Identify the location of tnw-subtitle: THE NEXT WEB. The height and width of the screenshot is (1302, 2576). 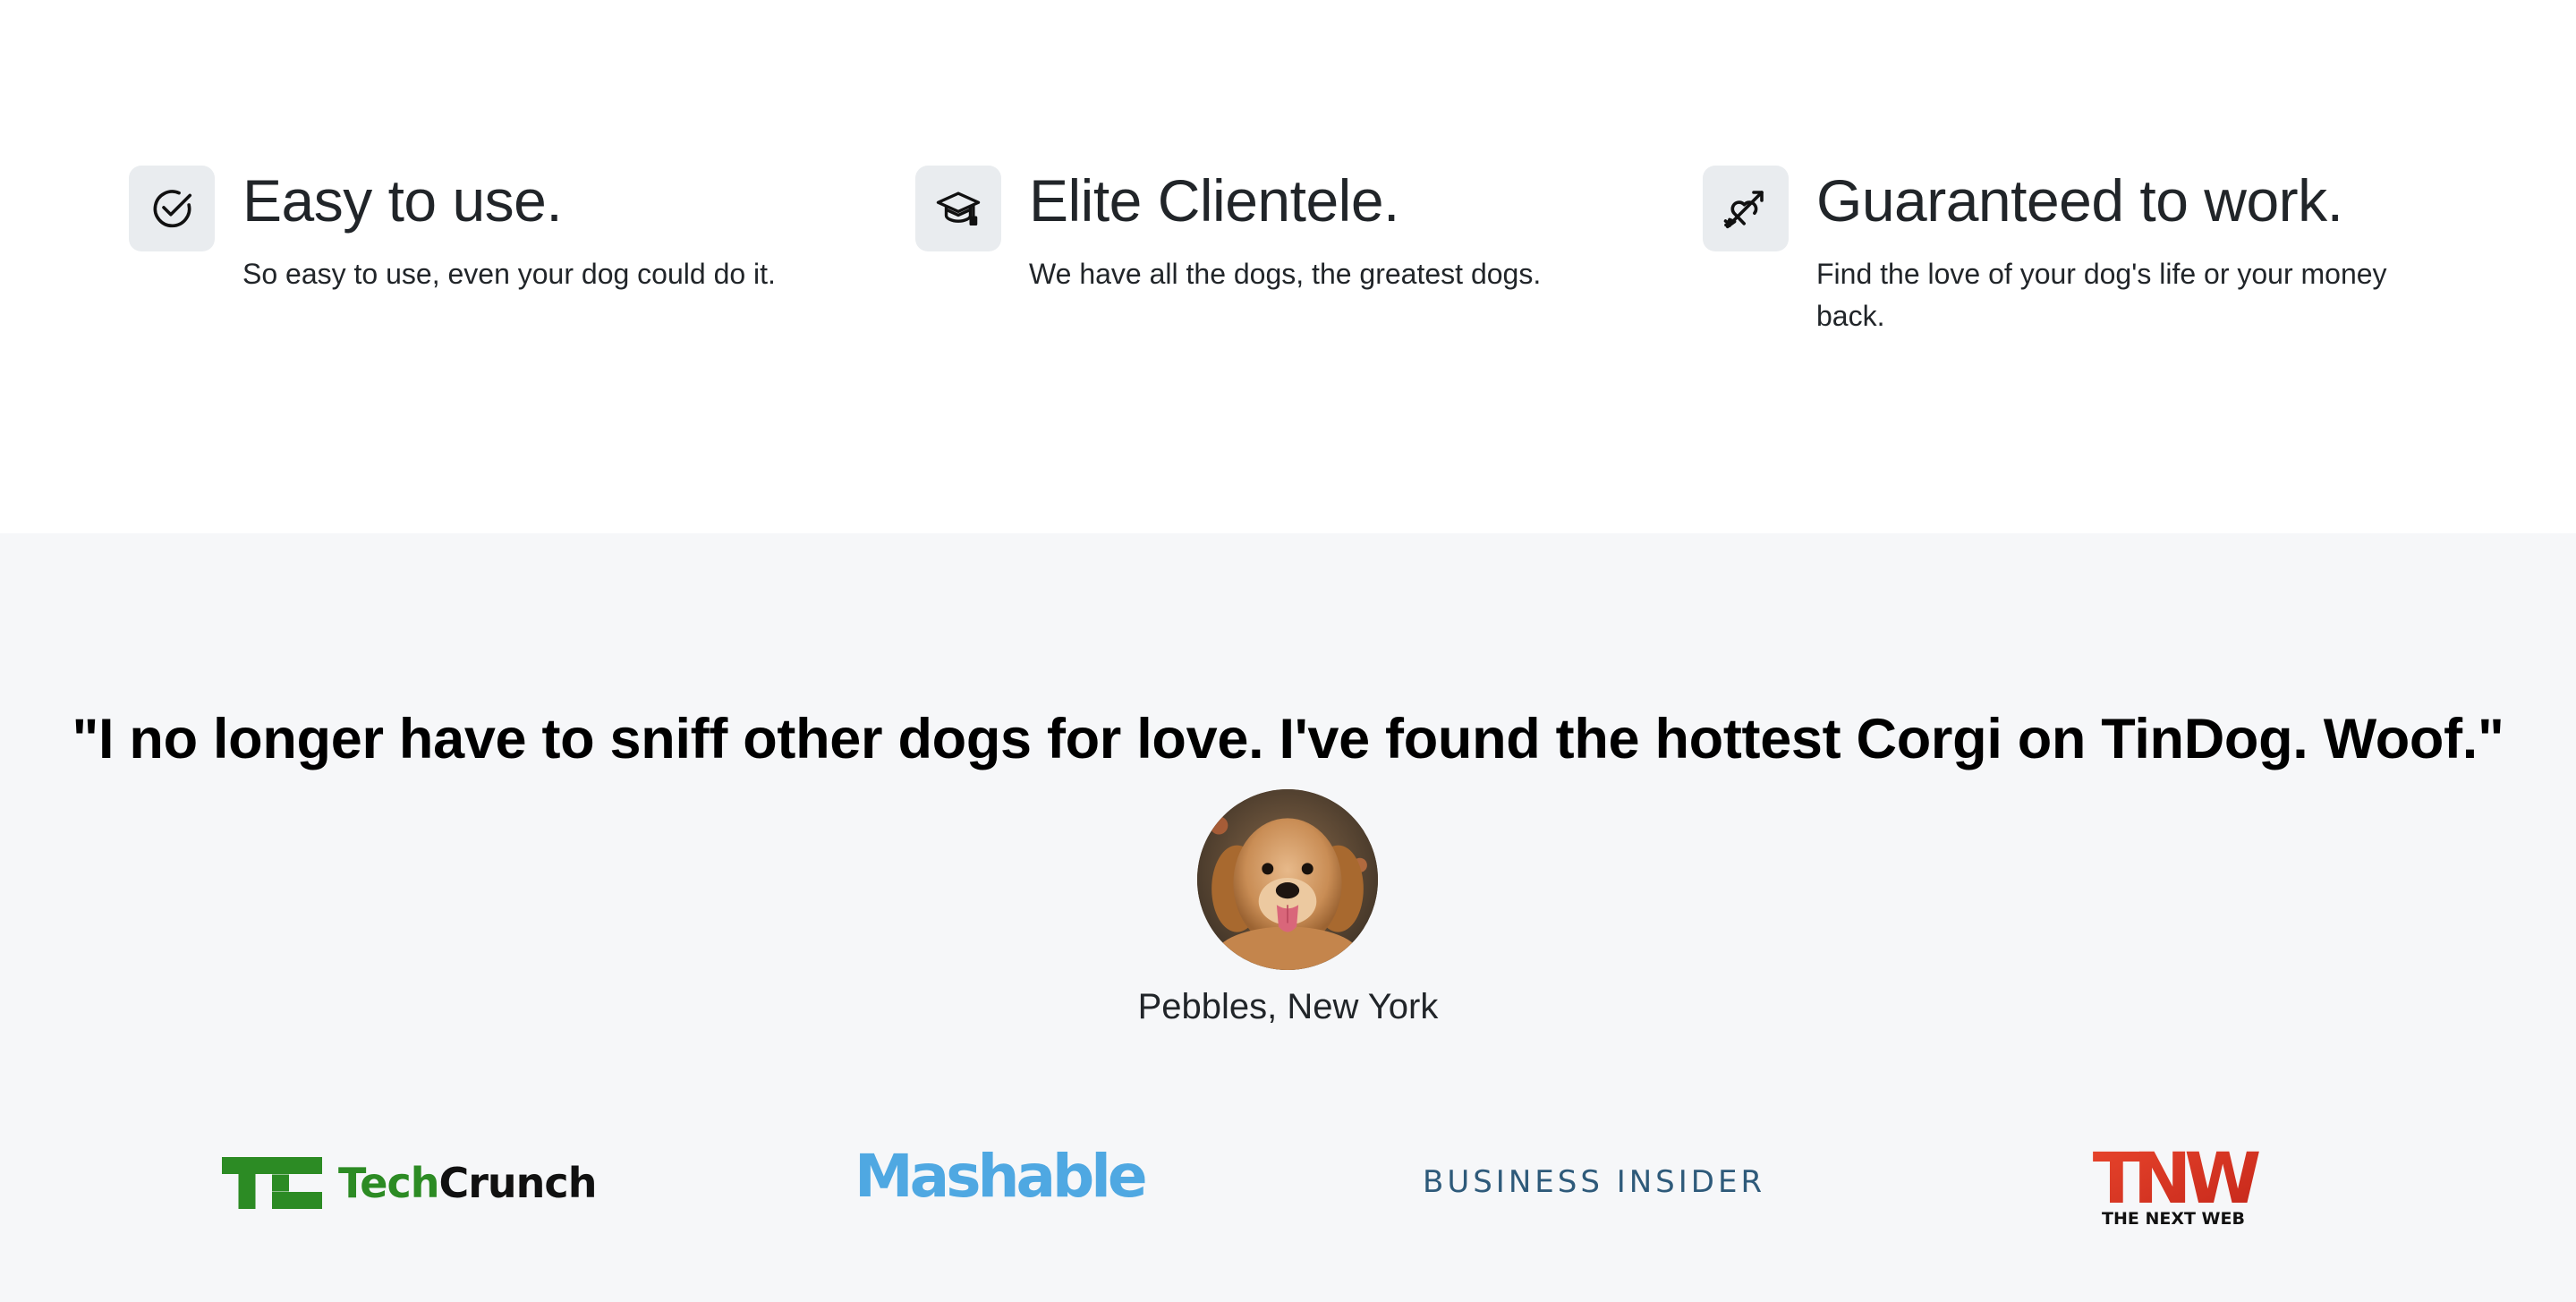
(2173, 1218).